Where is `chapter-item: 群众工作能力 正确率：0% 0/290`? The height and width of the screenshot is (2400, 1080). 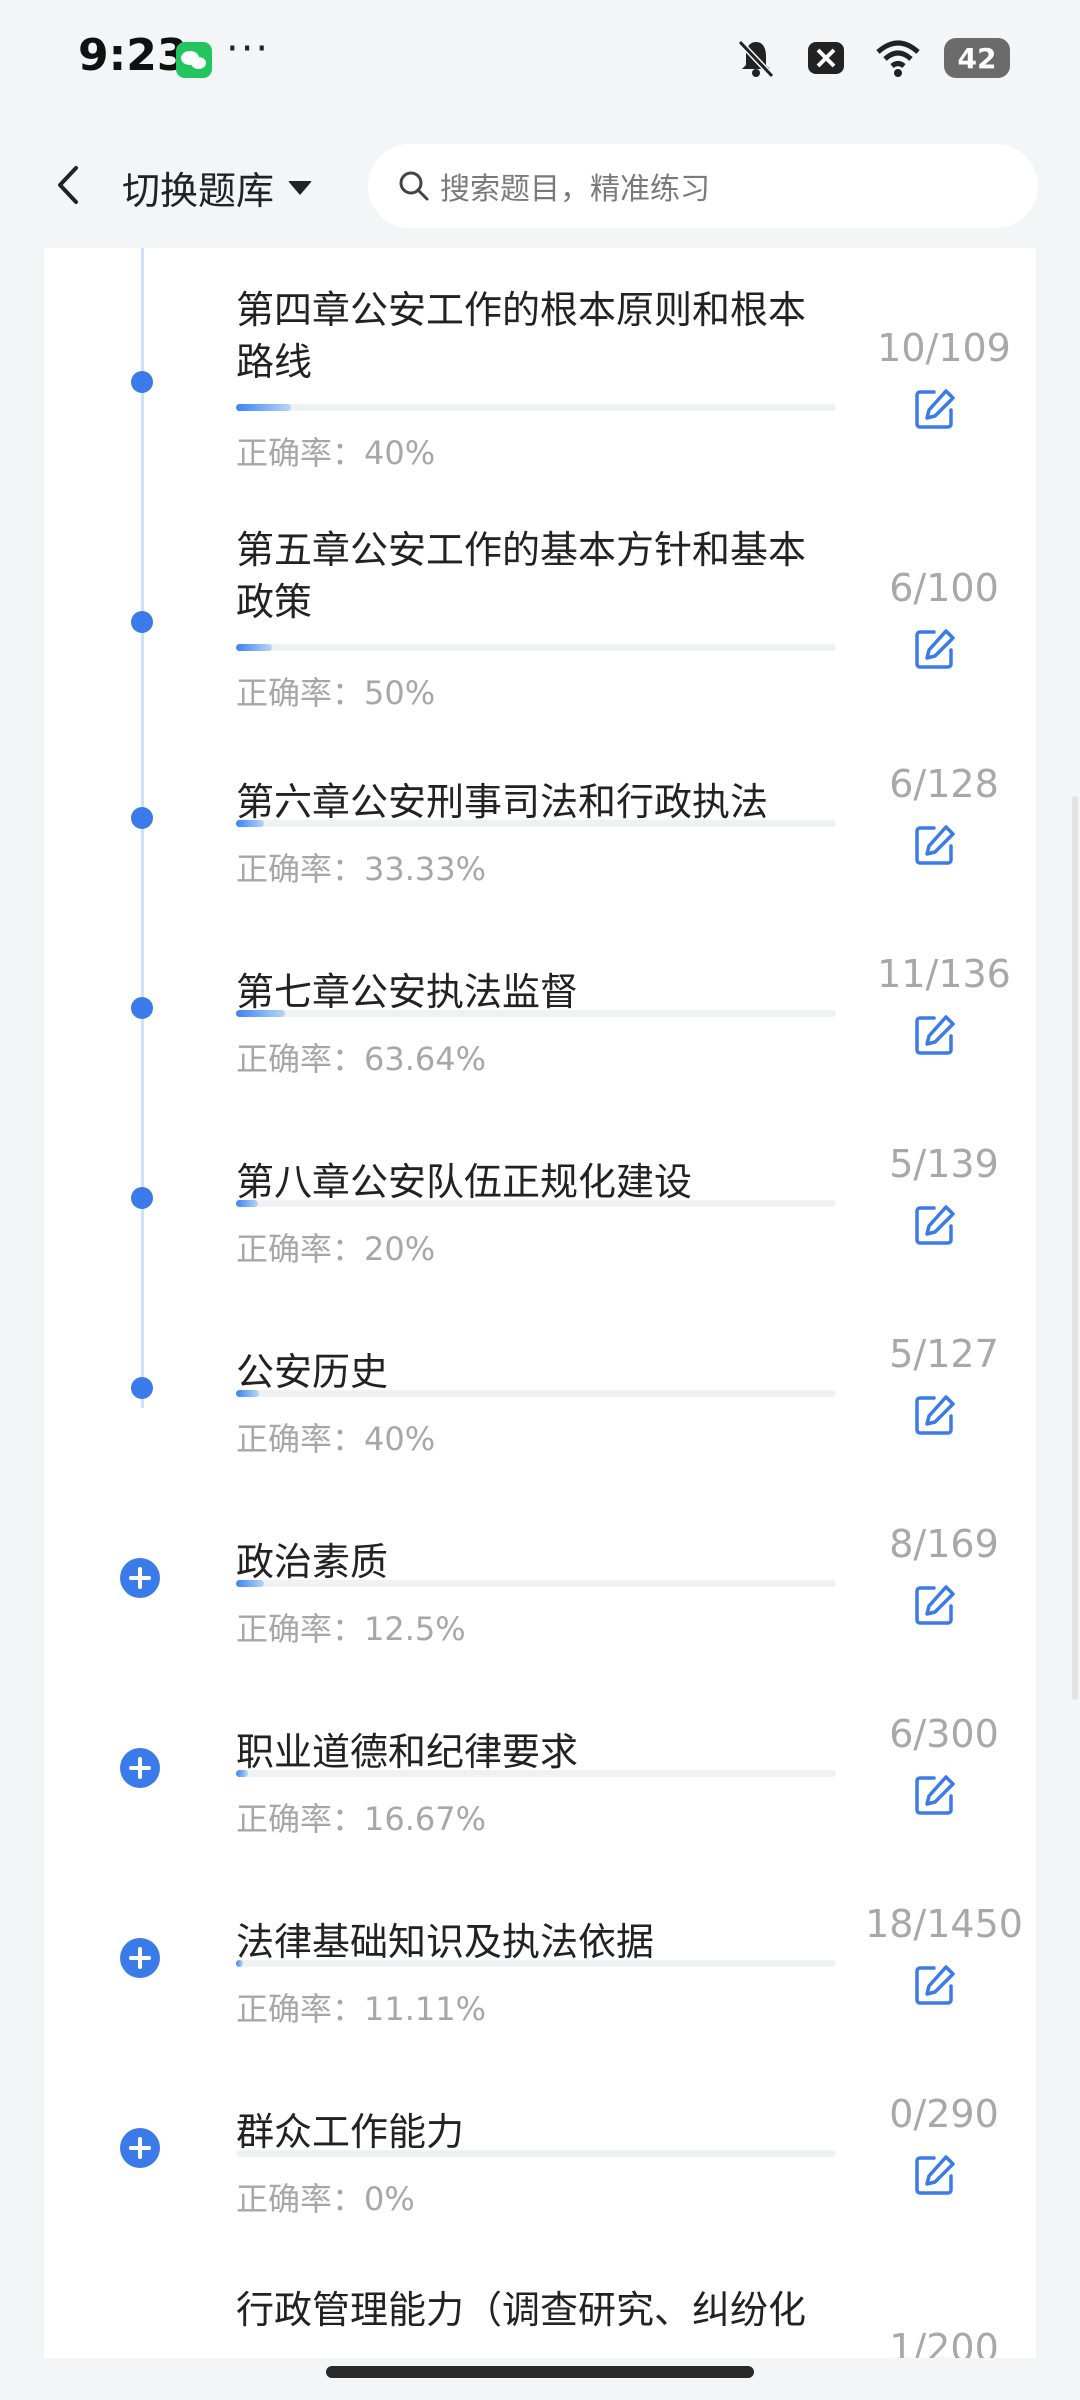 chapter-item: 群众工作能力 正确率：0% 0/290 is located at coordinates (540, 2153).